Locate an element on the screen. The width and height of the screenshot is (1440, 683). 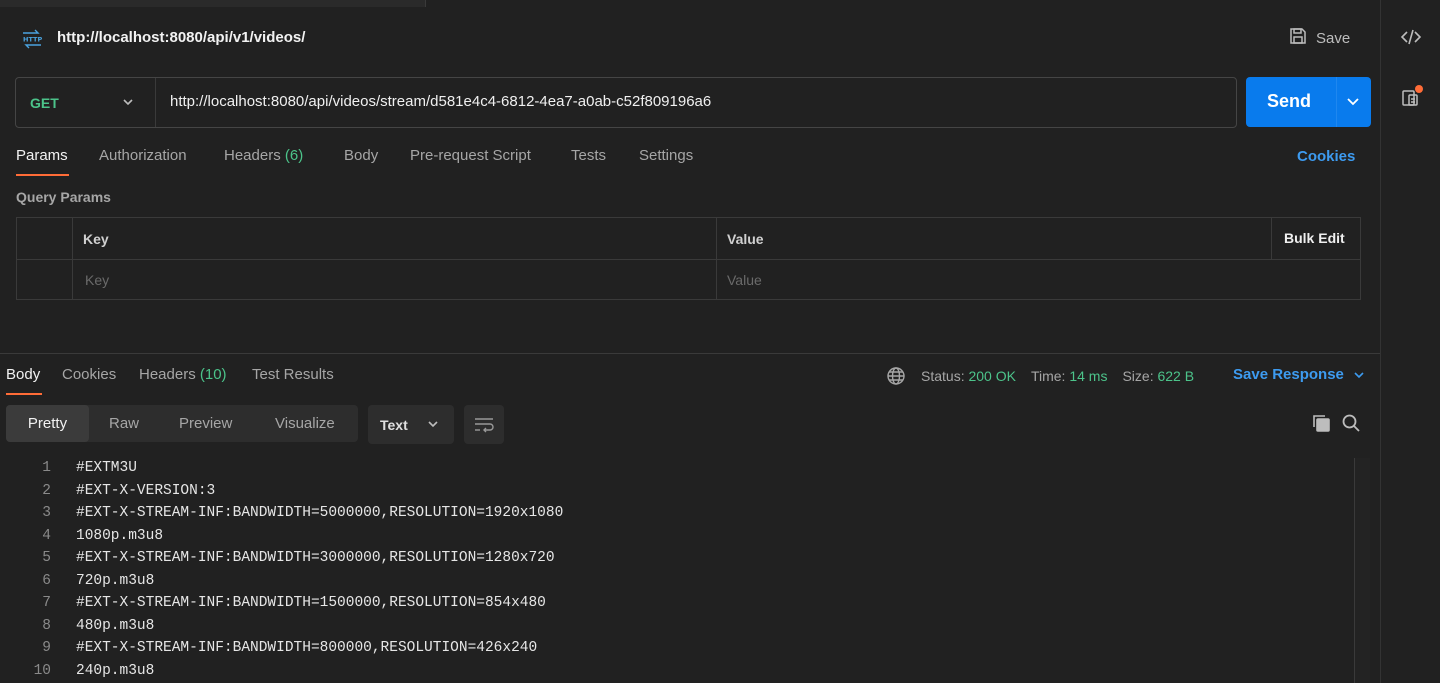
line-number: 4 is located at coordinates (46, 535).